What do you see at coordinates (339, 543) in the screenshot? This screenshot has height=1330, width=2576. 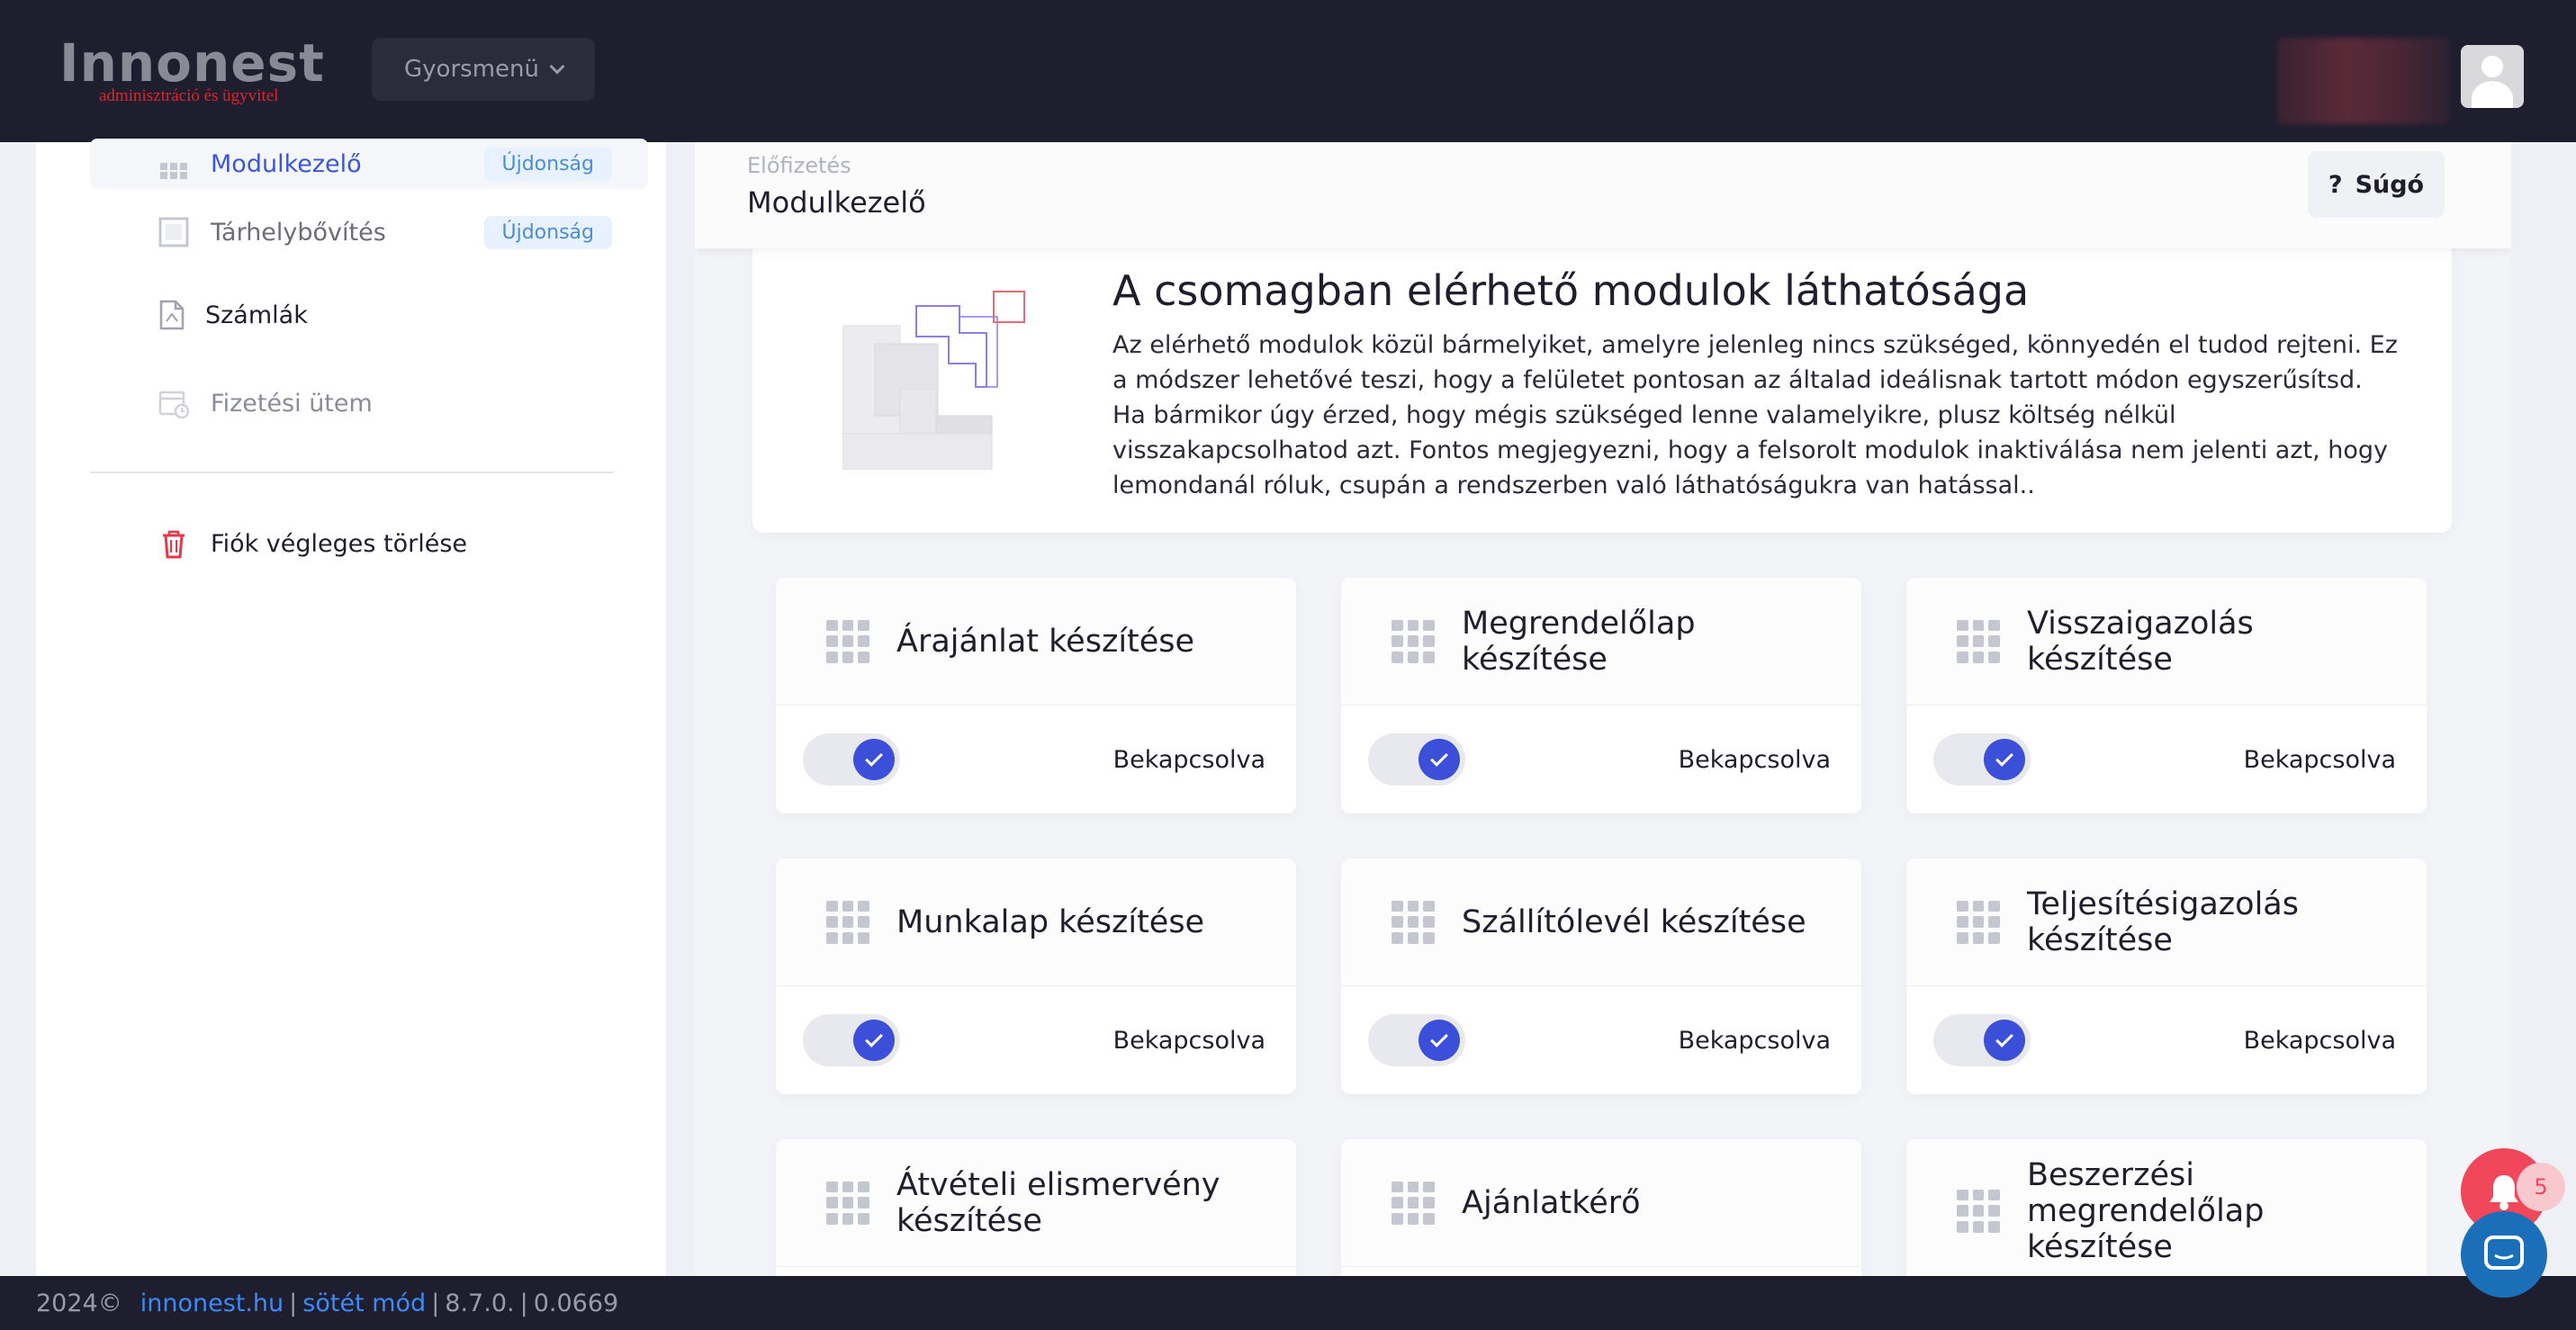 I see `delete-account-label: Fiók végleges törlése` at bounding box center [339, 543].